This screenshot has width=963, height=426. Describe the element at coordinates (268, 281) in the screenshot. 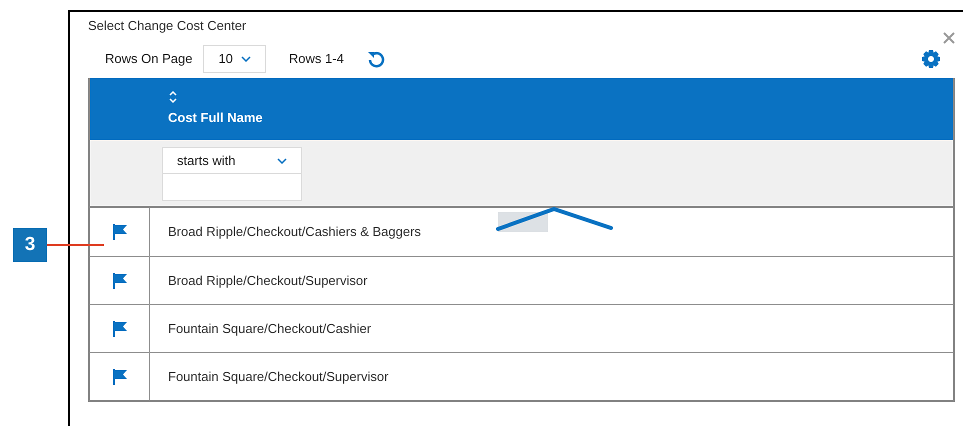

I see `table-cell-text: Broad Ripple/Checkout/Supervisor` at that location.